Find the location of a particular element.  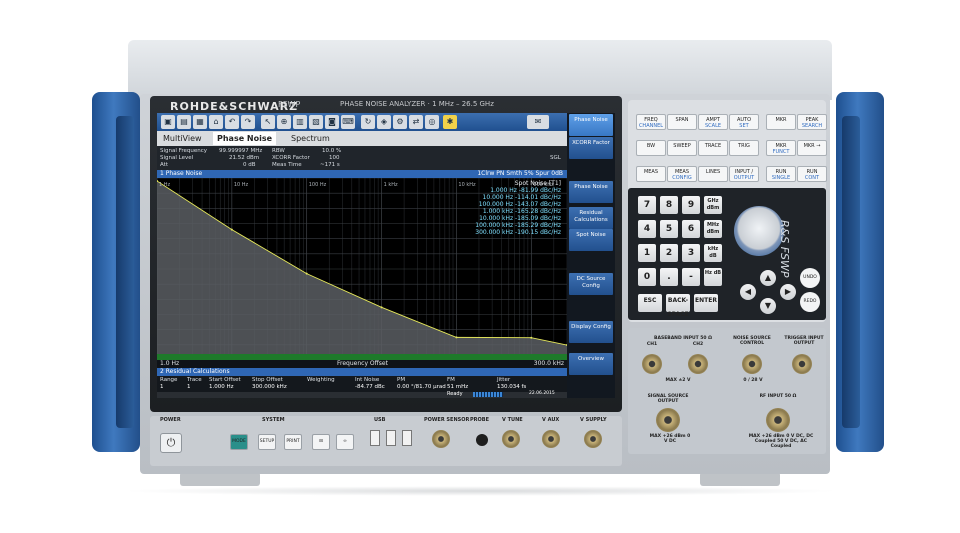

home-icon: ⌂ is located at coordinates (216, 122).